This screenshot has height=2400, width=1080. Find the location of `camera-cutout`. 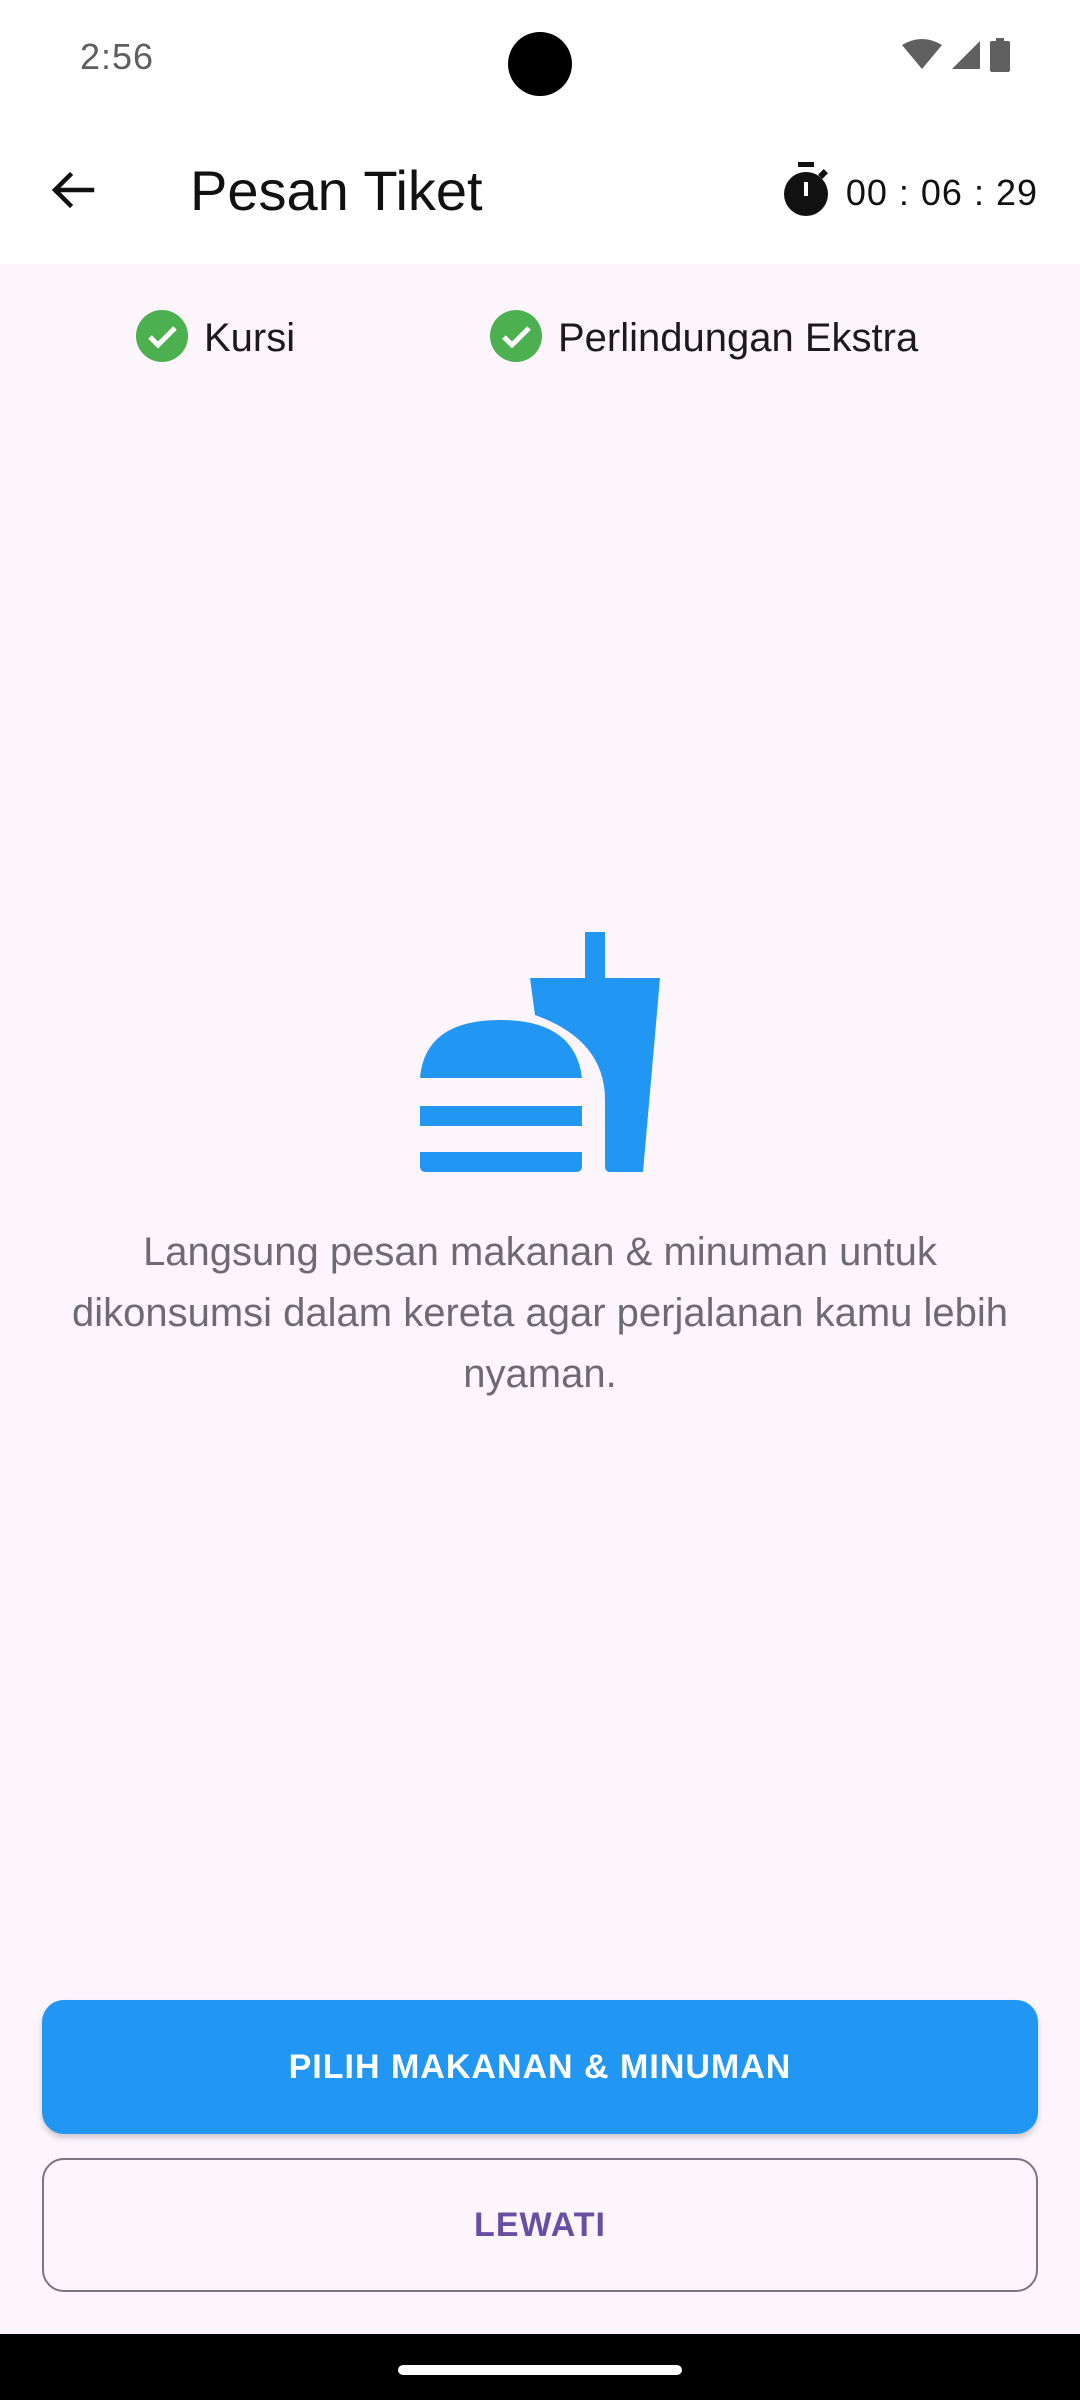

camera-cutout is located at coordinates (540, 64).